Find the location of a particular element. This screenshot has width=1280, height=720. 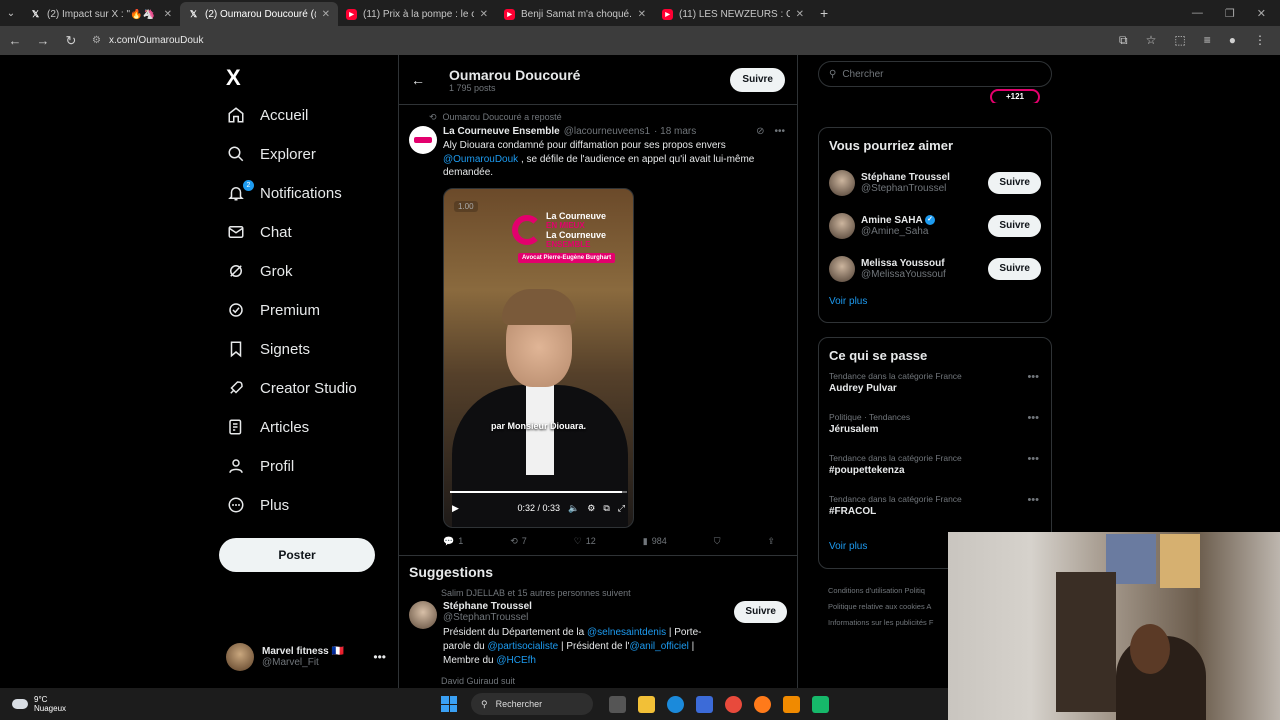

person-name: Melissa Youssouf is located at coordinates (921, 263).